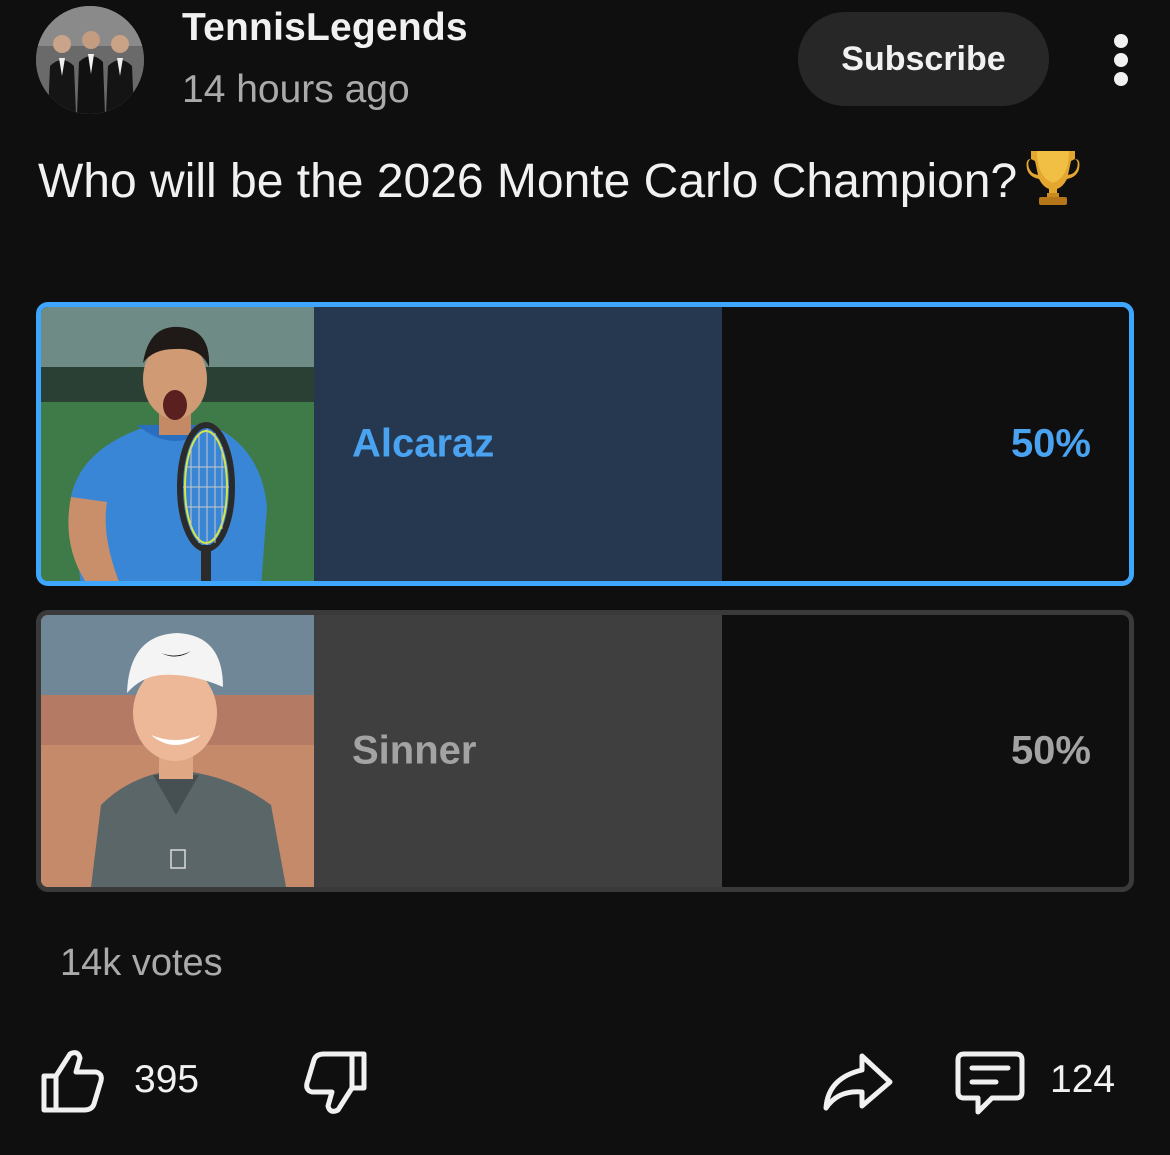  I want to click on player-photo-alcaraz, so click(177, 444).